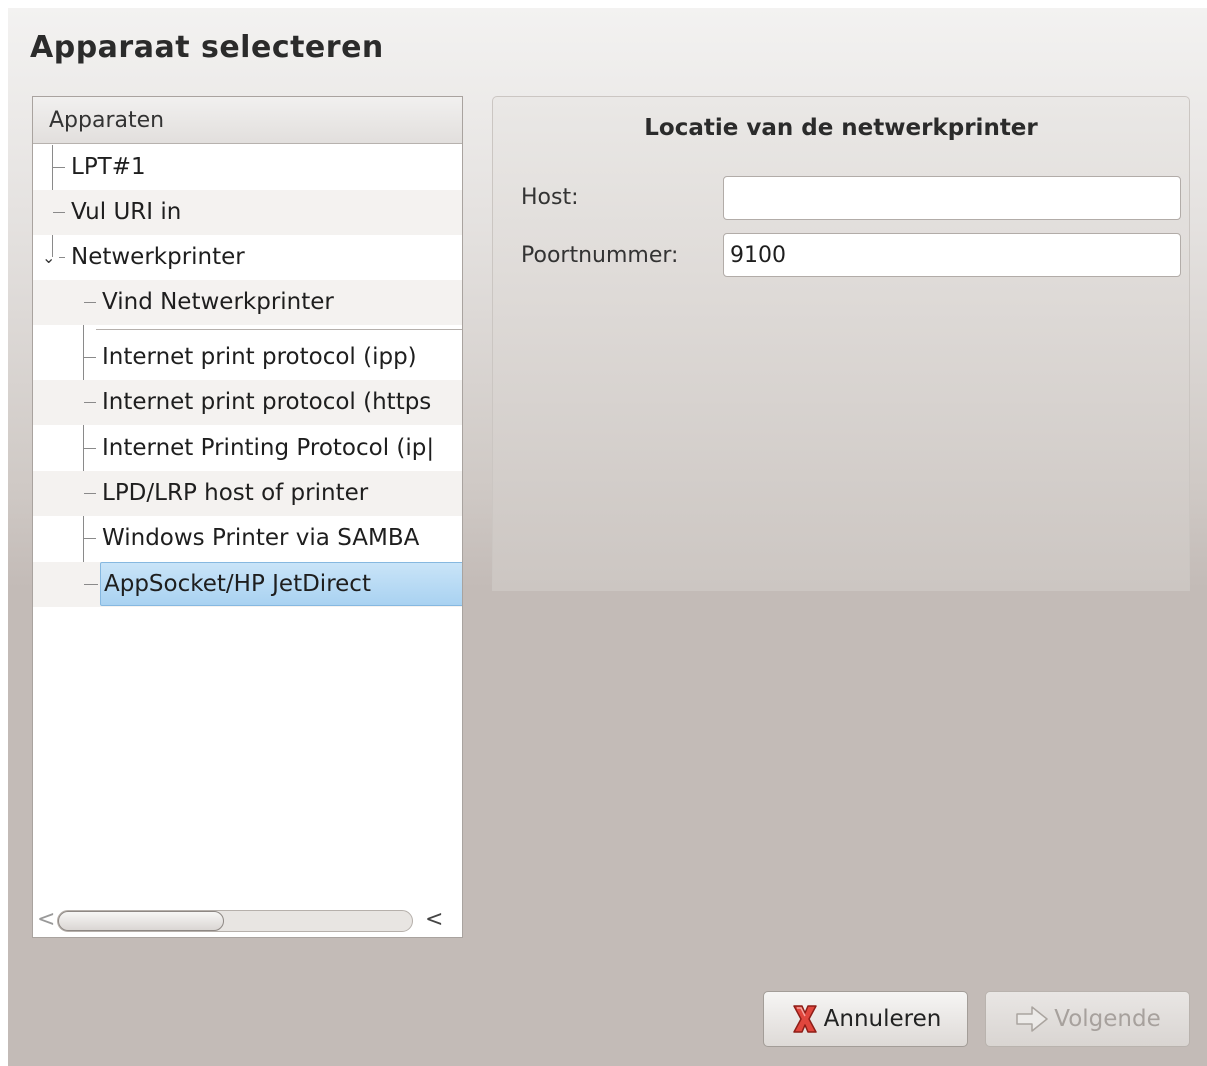  I want to click on cancel-button: Annuleren, so click(865, 1019).